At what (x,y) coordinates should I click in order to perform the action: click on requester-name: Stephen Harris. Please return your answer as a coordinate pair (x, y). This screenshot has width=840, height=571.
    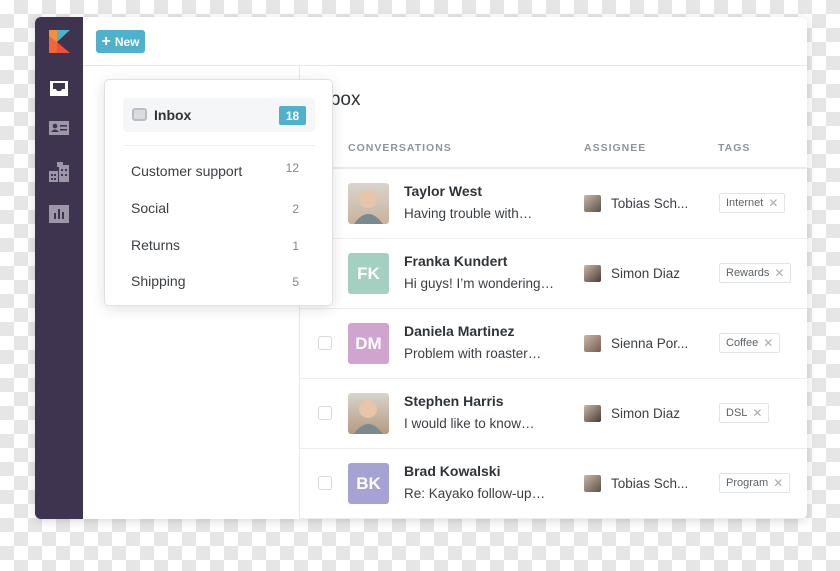
    Looking at the image, I should click on (454, 401).